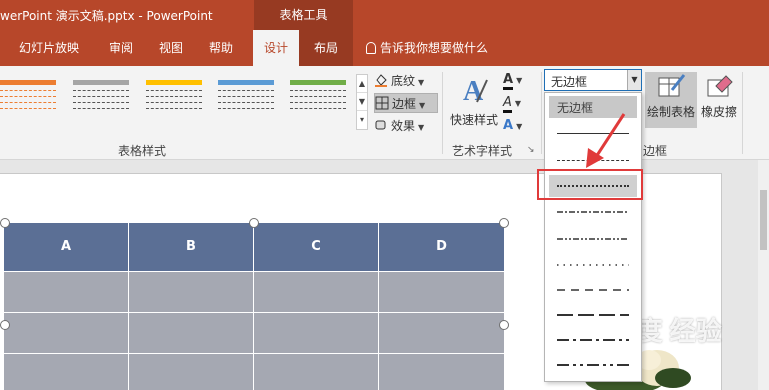 The height and width of the screenshot is (390, 769). What do you see at coordinates (421, 82) in the screenshot?
I see `shading-caret-icon: ▼` at bounding box center [421, 82].